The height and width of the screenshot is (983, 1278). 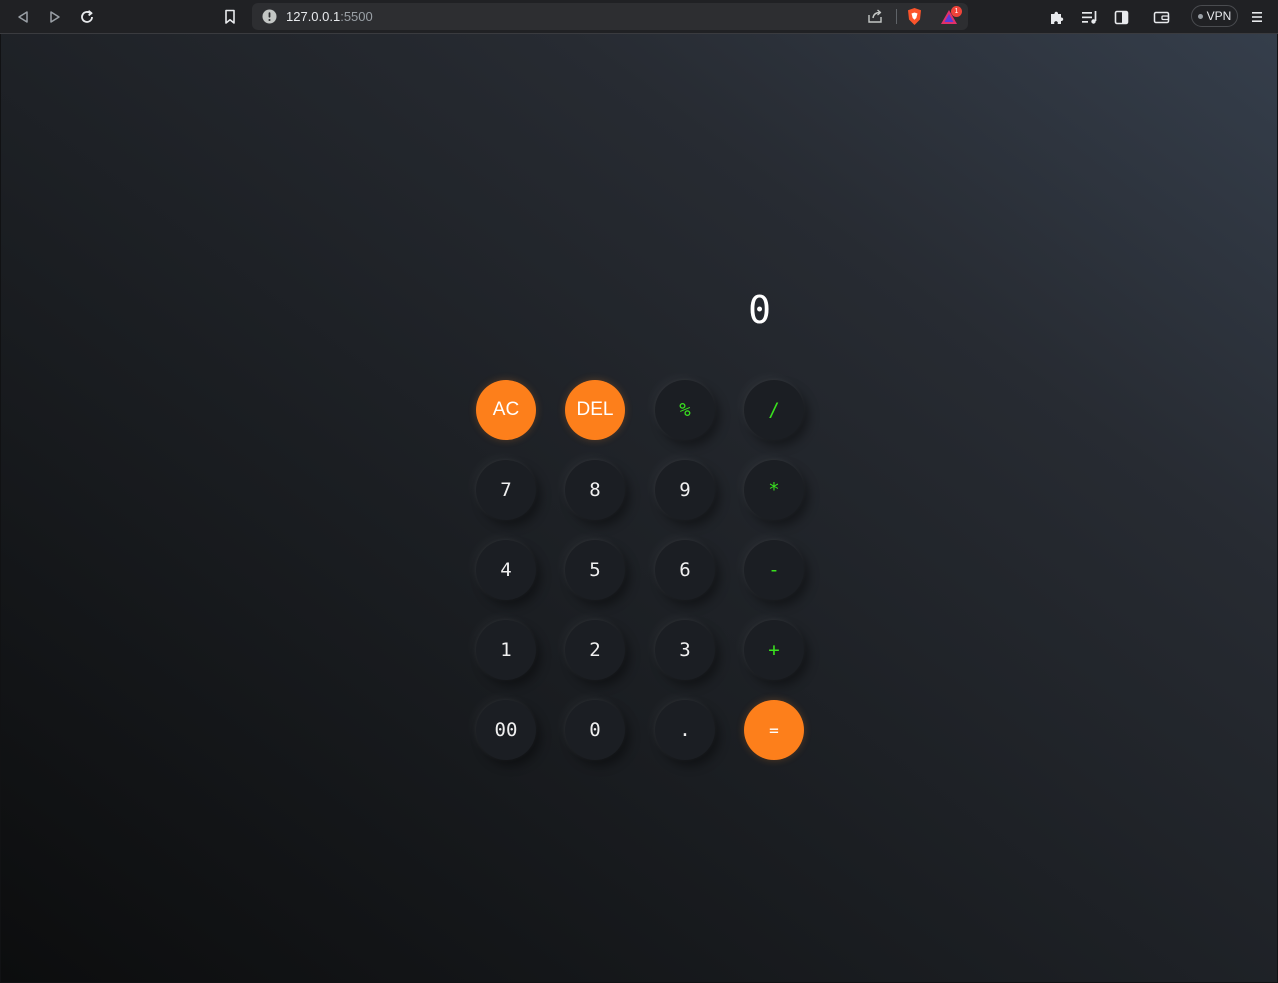 I want to click on playlist-button, so click(x=1089, y=17).